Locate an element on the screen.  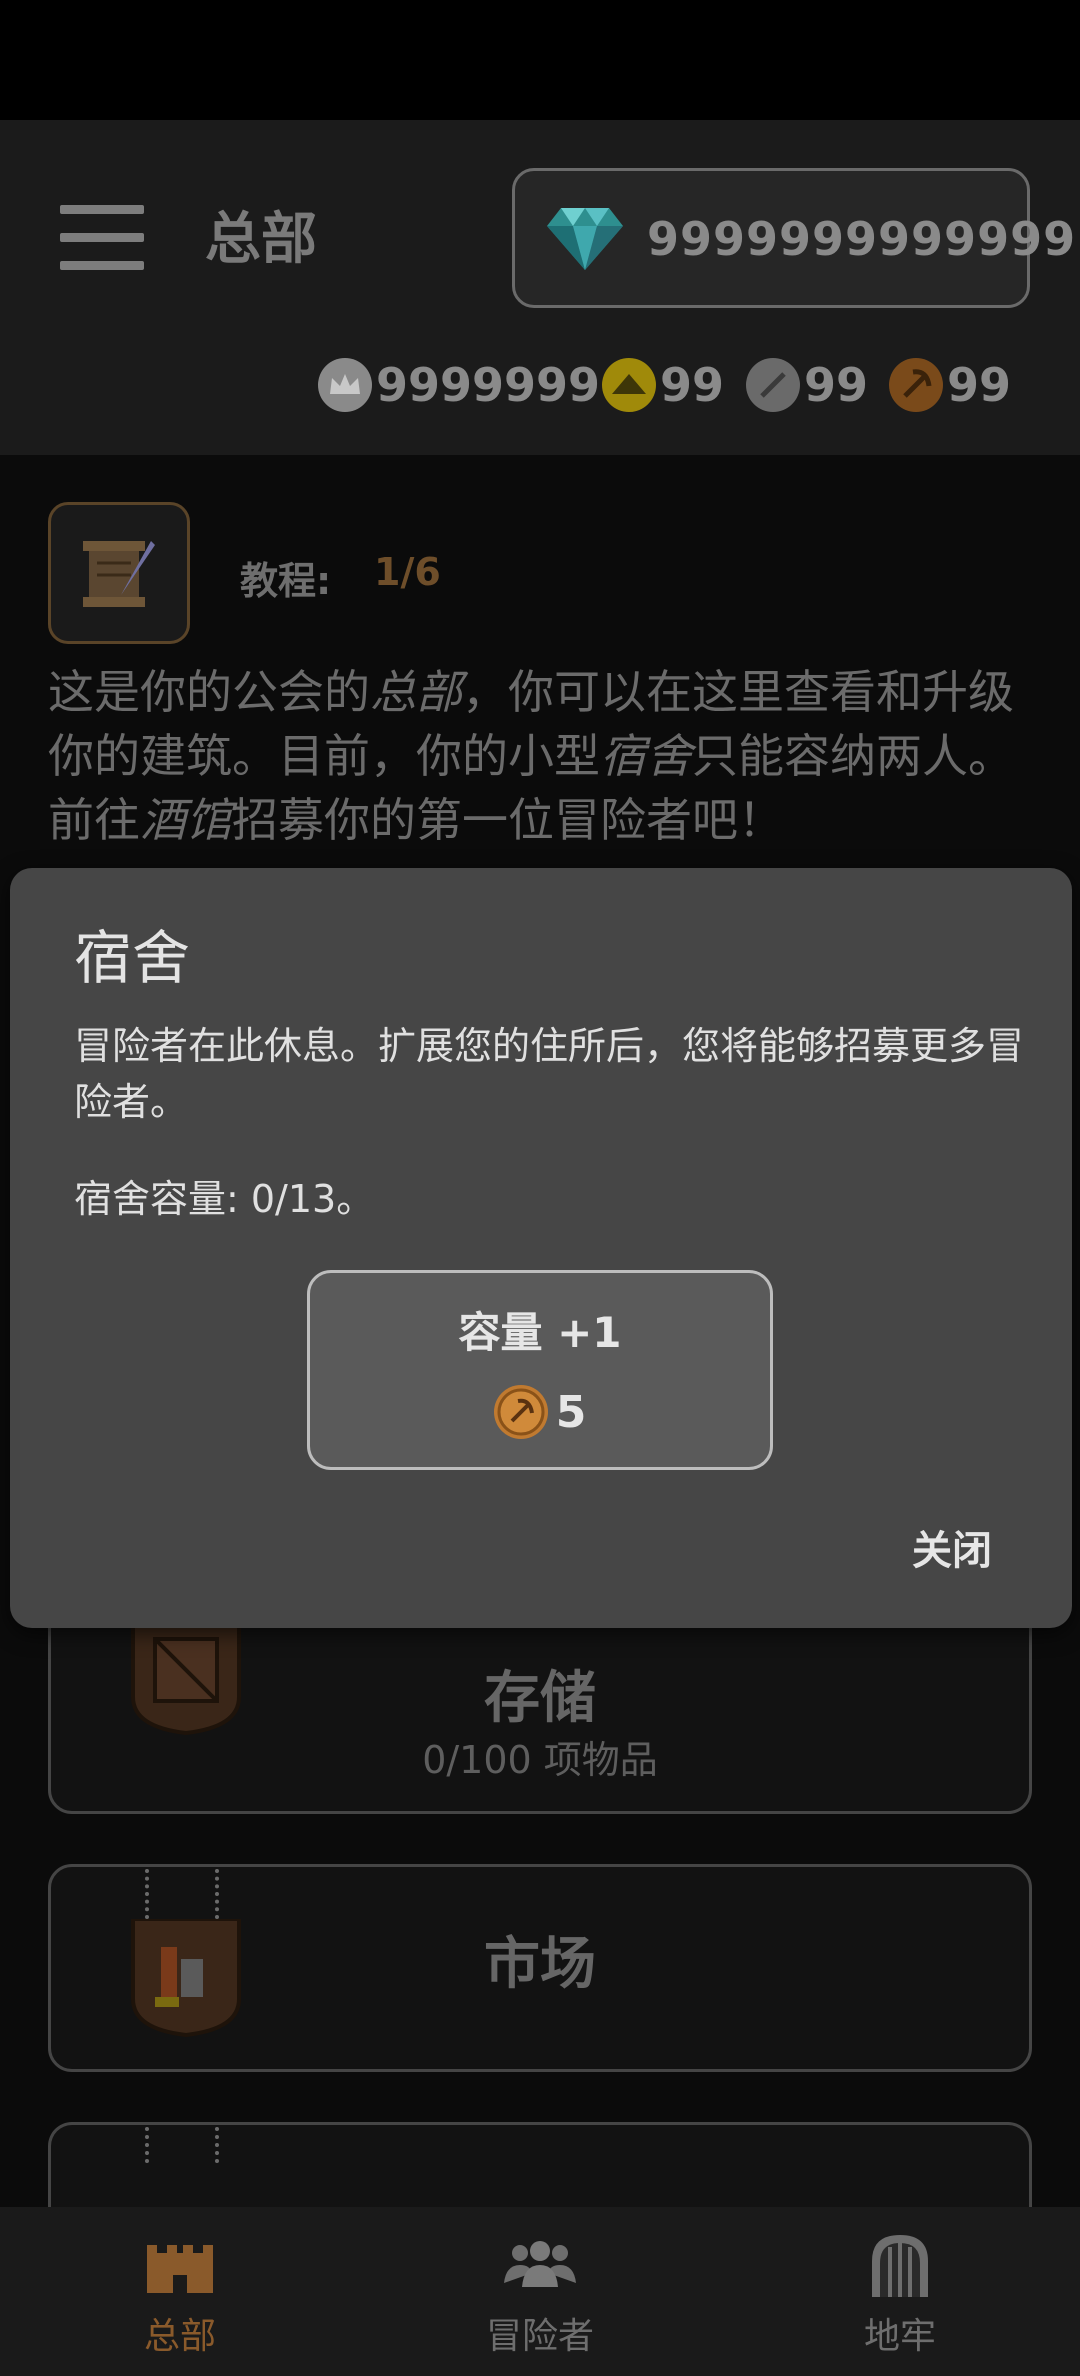
currency-gold: 99 is located at coordinates (663, 385).